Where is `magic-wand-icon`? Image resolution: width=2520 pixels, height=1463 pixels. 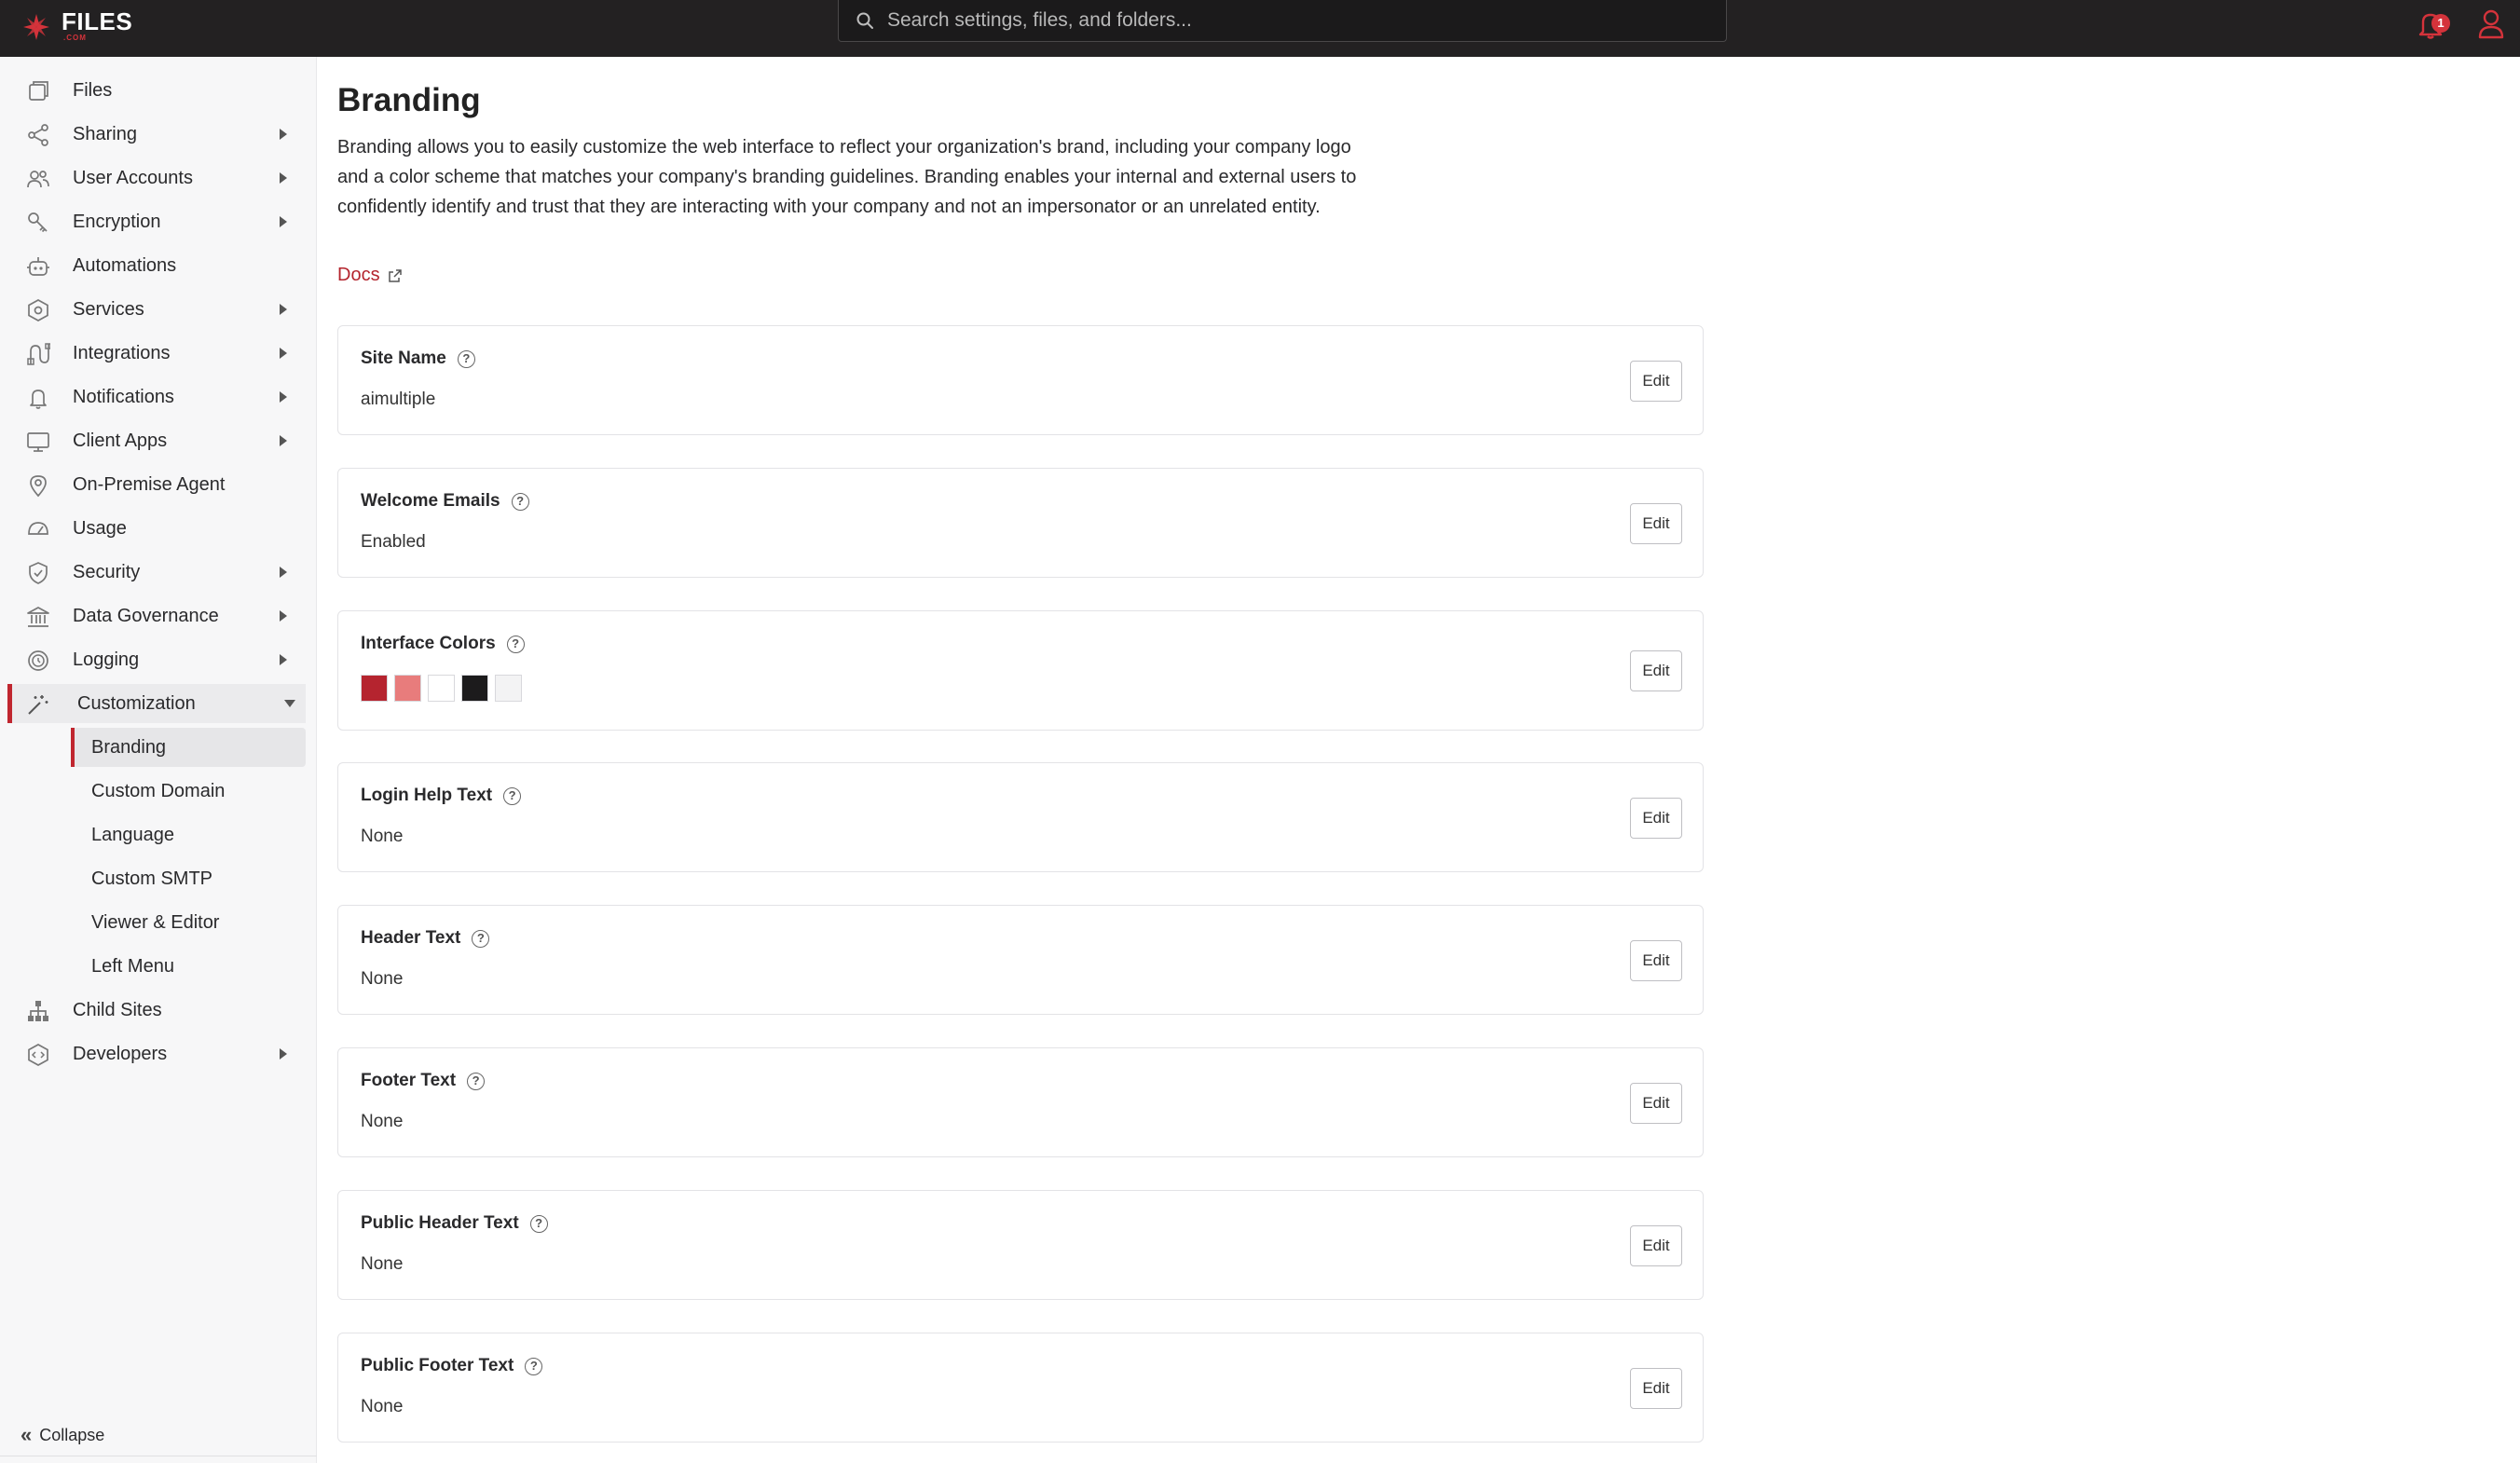 magic-wand-icon is located at coordinates (38, 705).